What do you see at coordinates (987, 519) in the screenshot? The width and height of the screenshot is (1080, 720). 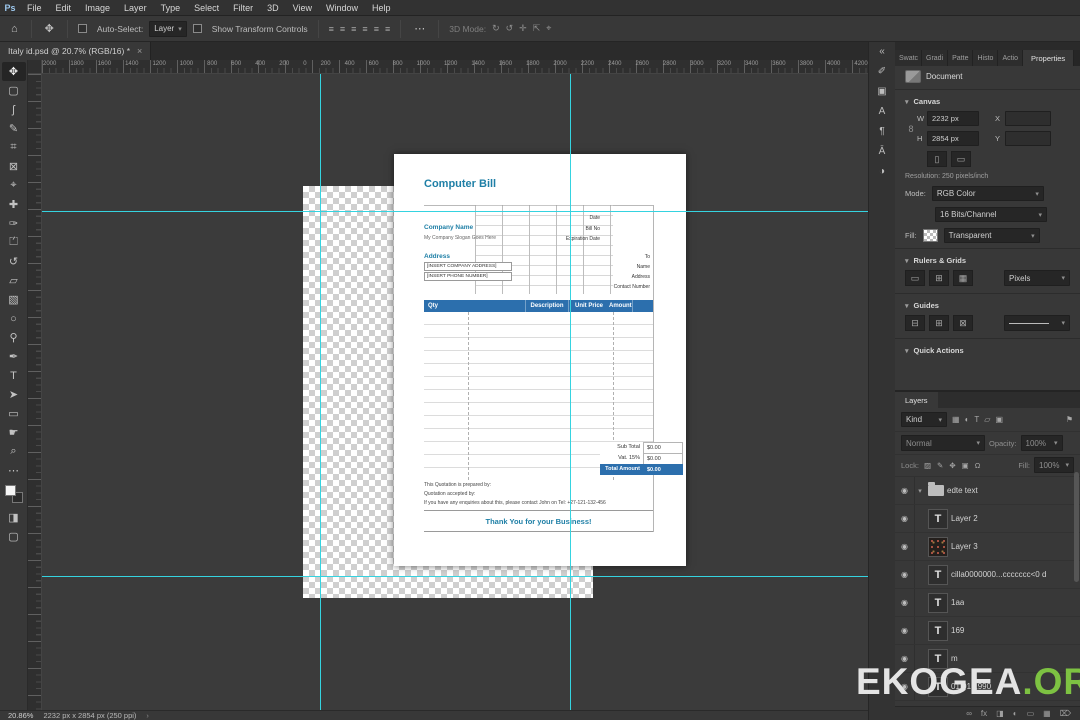 I see `layer-row: ◉ T Layer 2` at bounding box center [987, 519].